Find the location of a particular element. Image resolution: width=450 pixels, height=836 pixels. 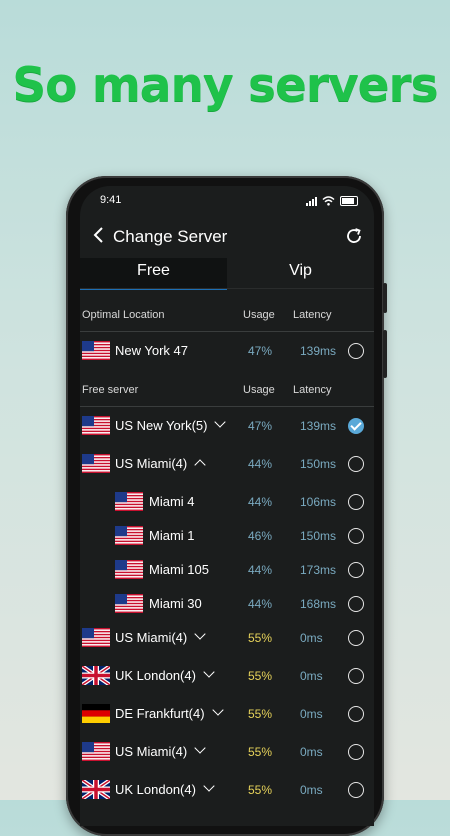

server-row: DE Frankfurt(4) 55% 0ms is located at coordinates (227, 714).